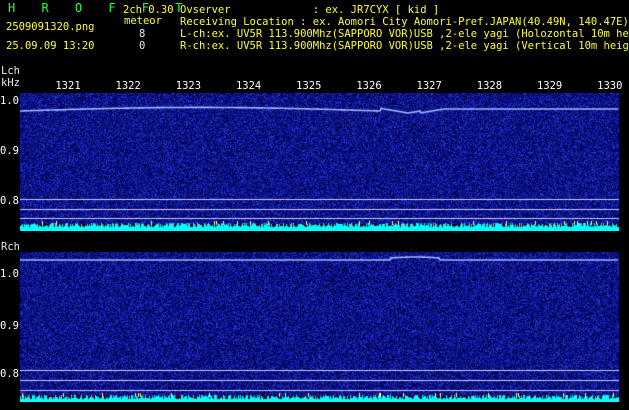 The image size is (629, 410). What do you see at coordinates (9, 326) in the screenshot?
I see `rch-ytick-2: 0.9` at bounding box center [9, 326].